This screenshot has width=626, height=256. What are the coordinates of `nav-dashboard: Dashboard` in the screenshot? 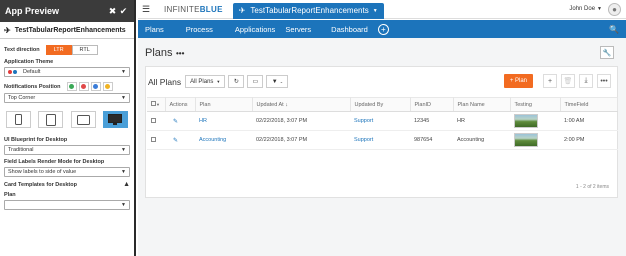 It's located at (349, 29).